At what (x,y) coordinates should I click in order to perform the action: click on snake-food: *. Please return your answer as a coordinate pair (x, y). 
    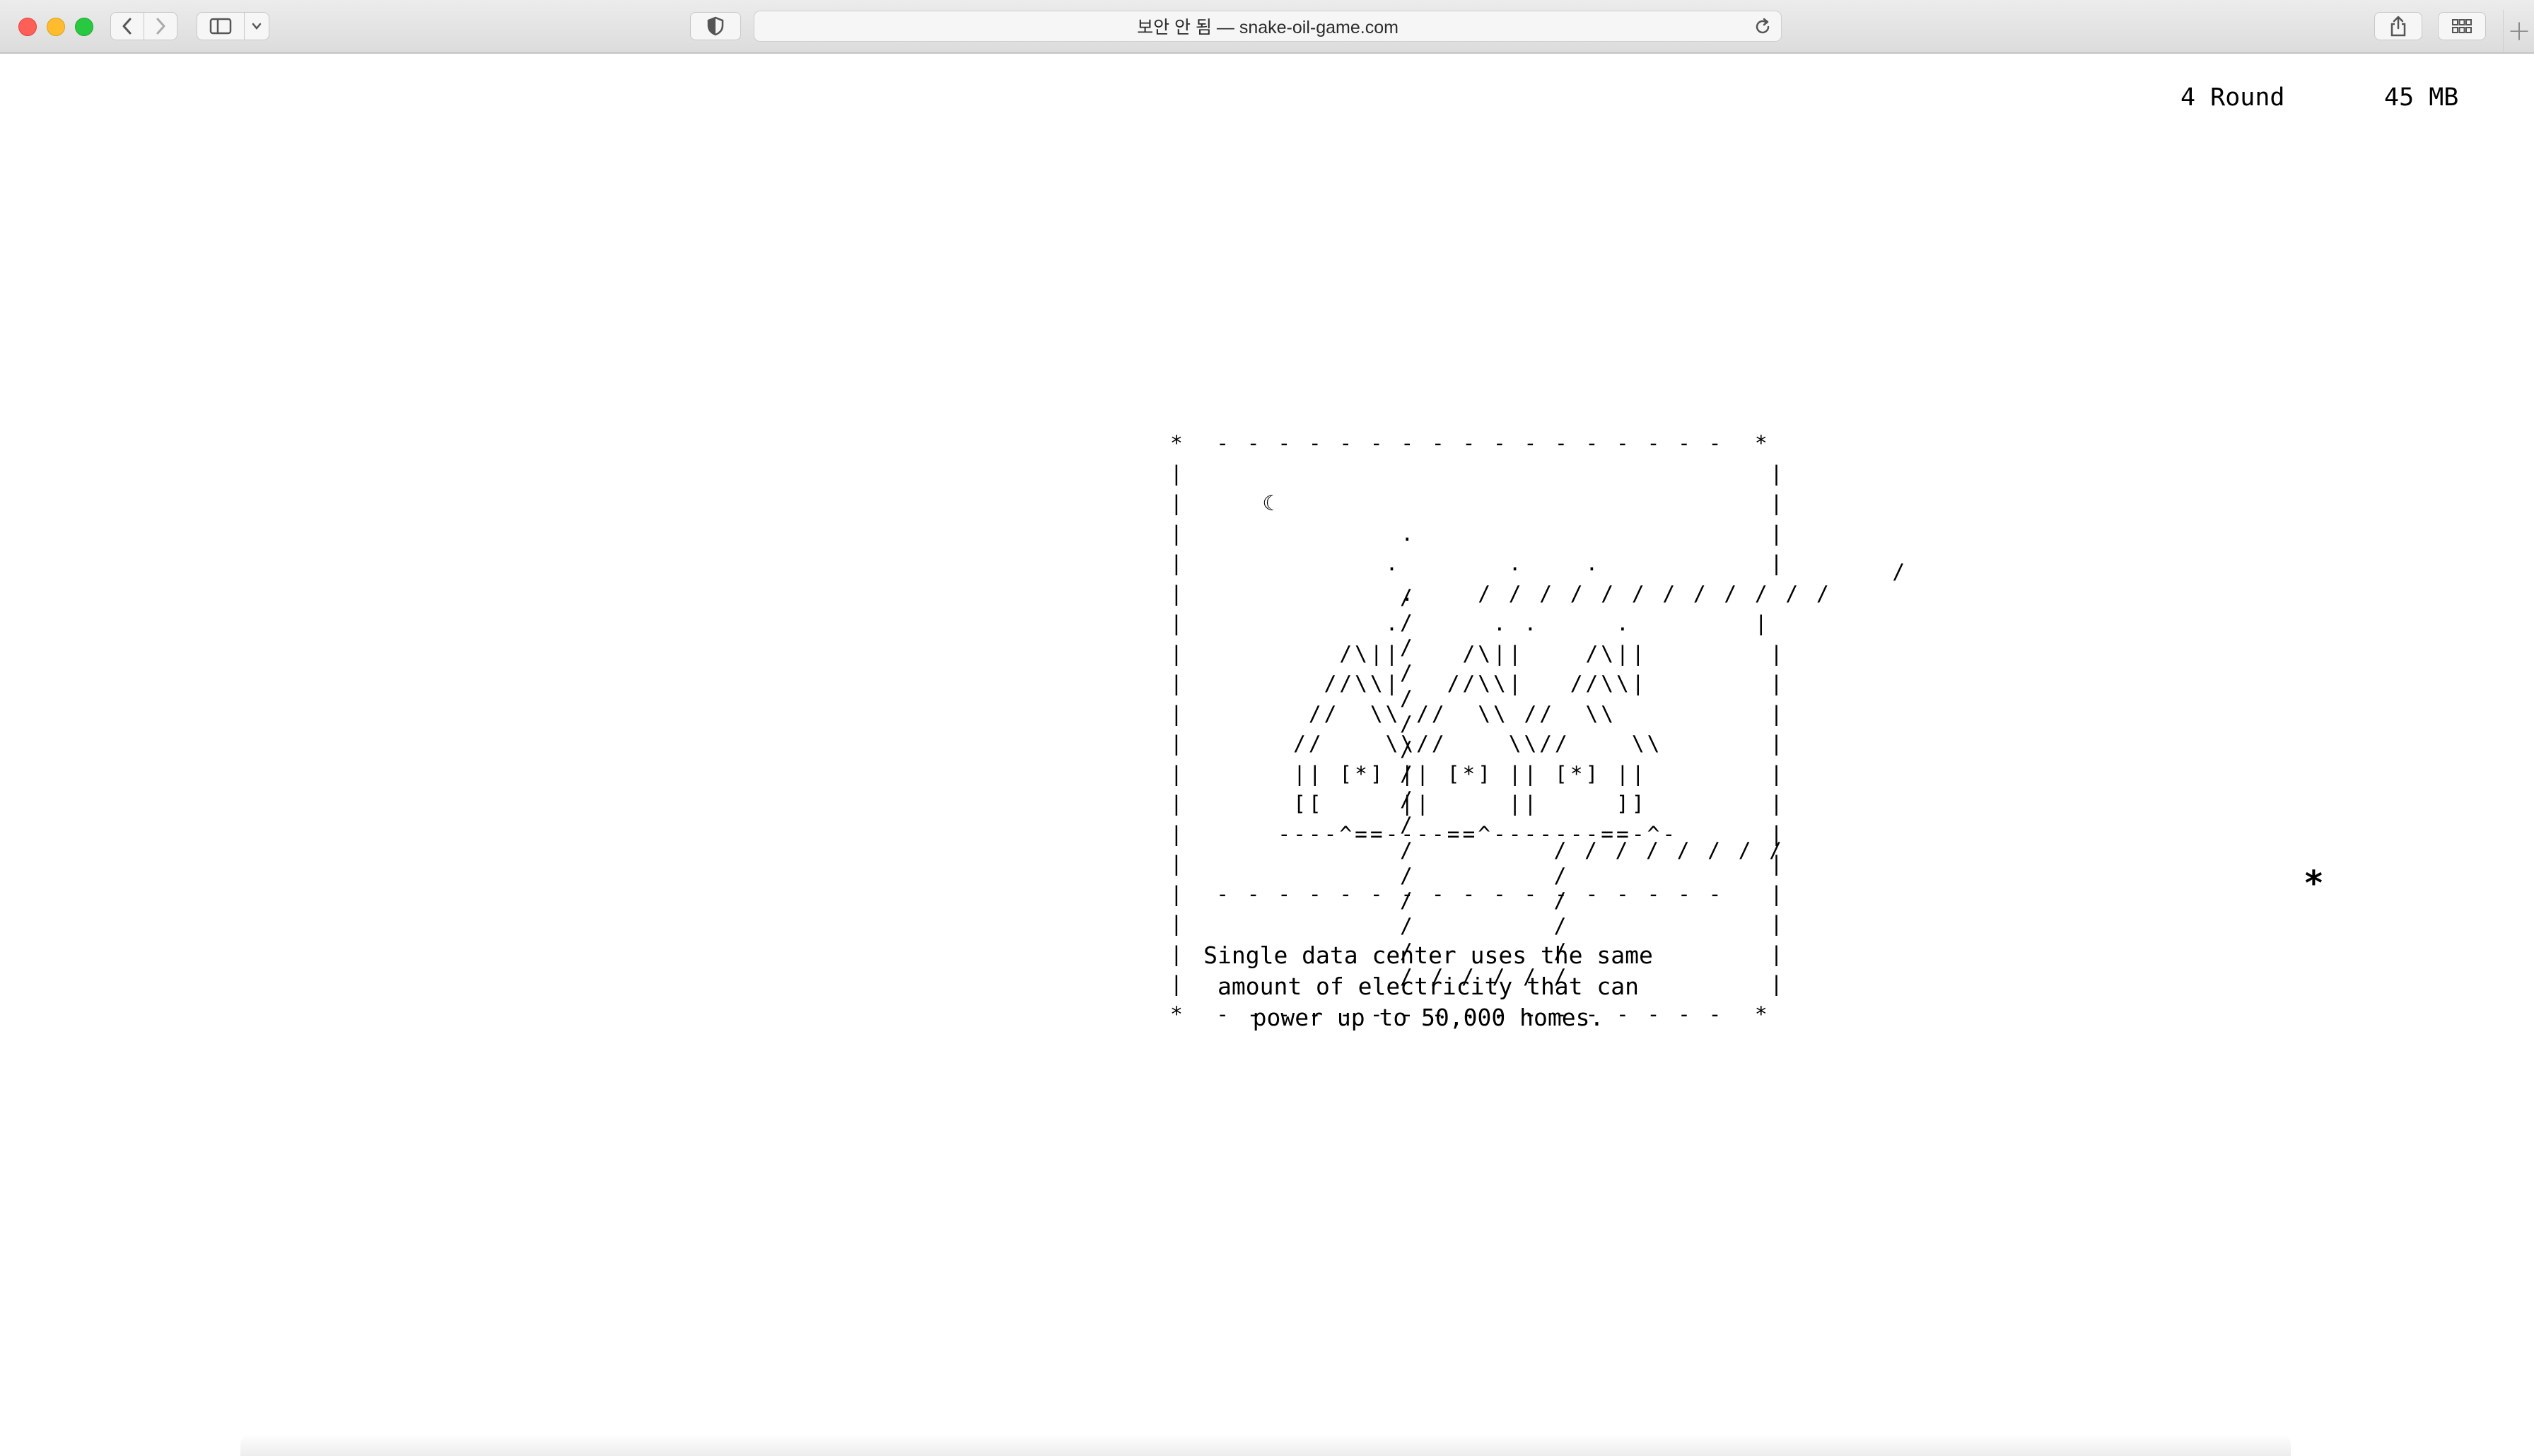
    Looking at the image, I should click on (2314, 884).